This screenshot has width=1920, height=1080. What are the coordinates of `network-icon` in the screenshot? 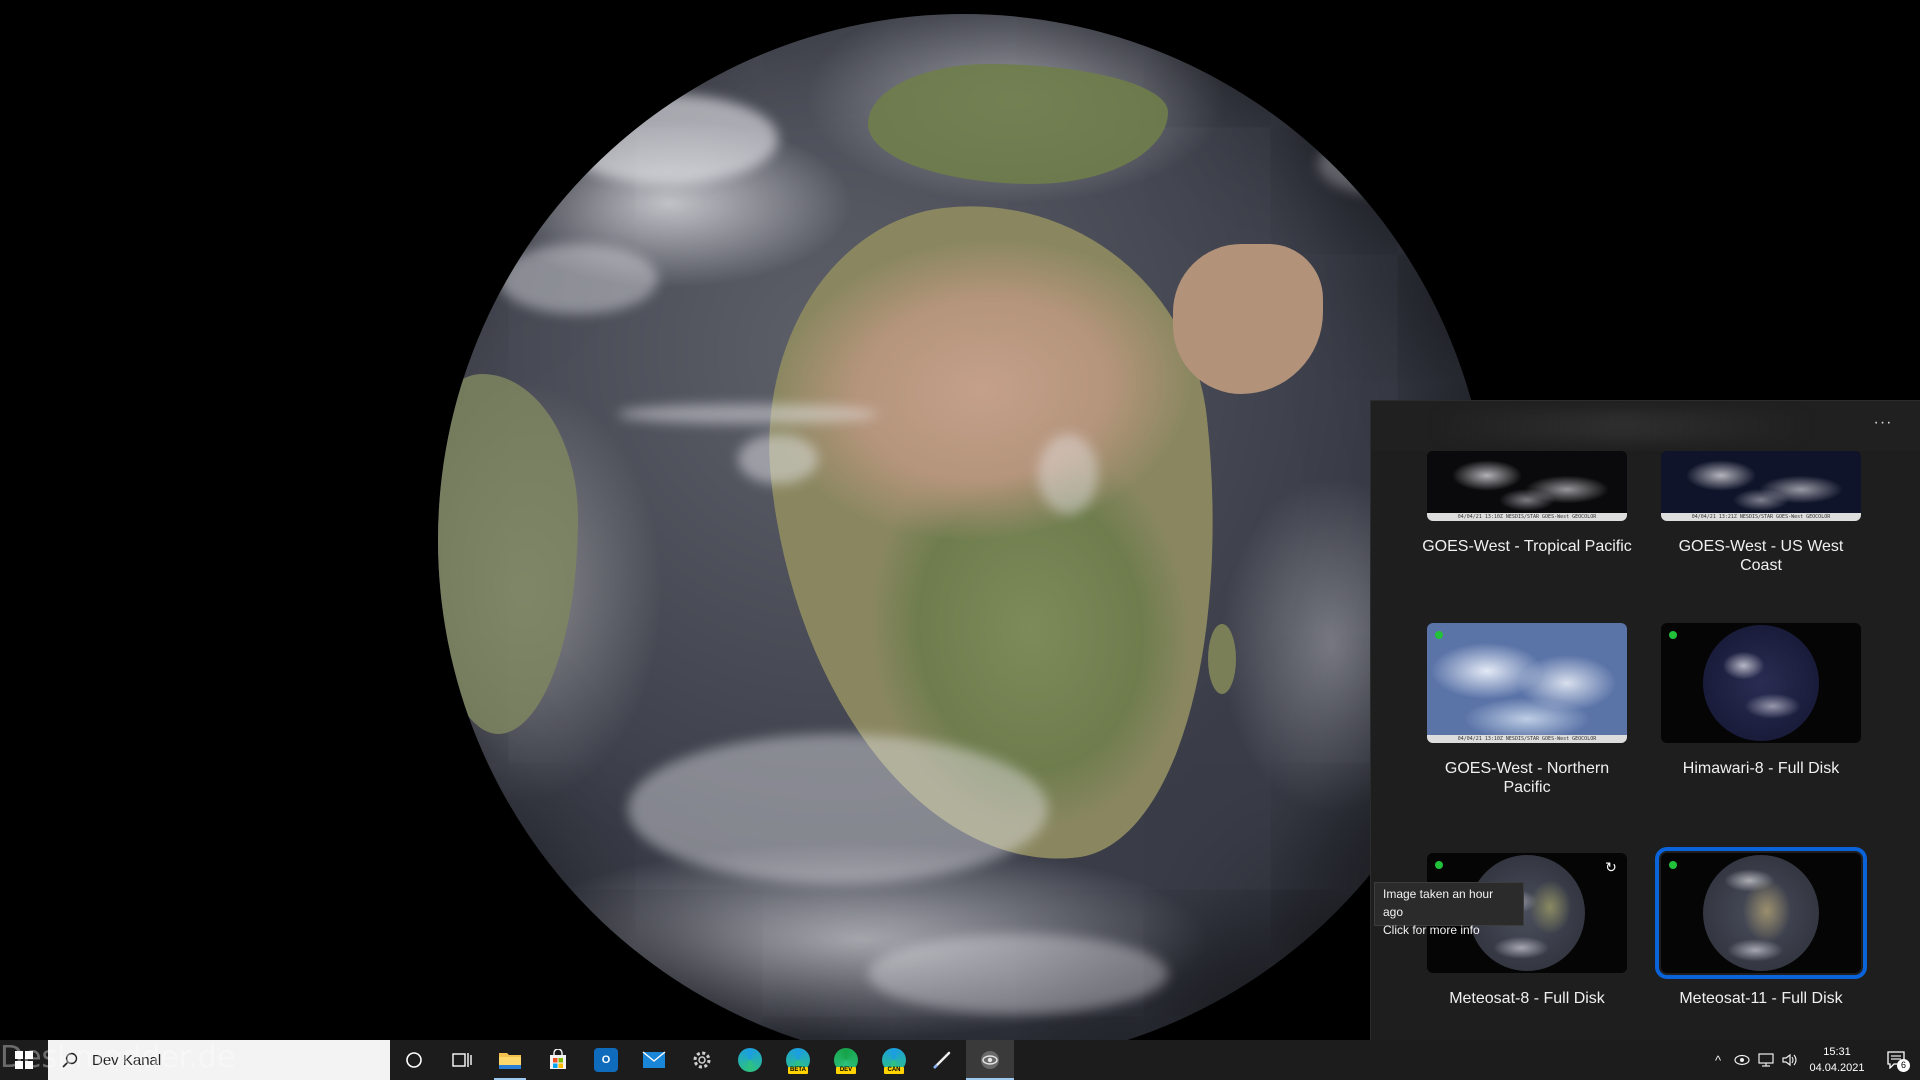 It's located at (1766, 1060).